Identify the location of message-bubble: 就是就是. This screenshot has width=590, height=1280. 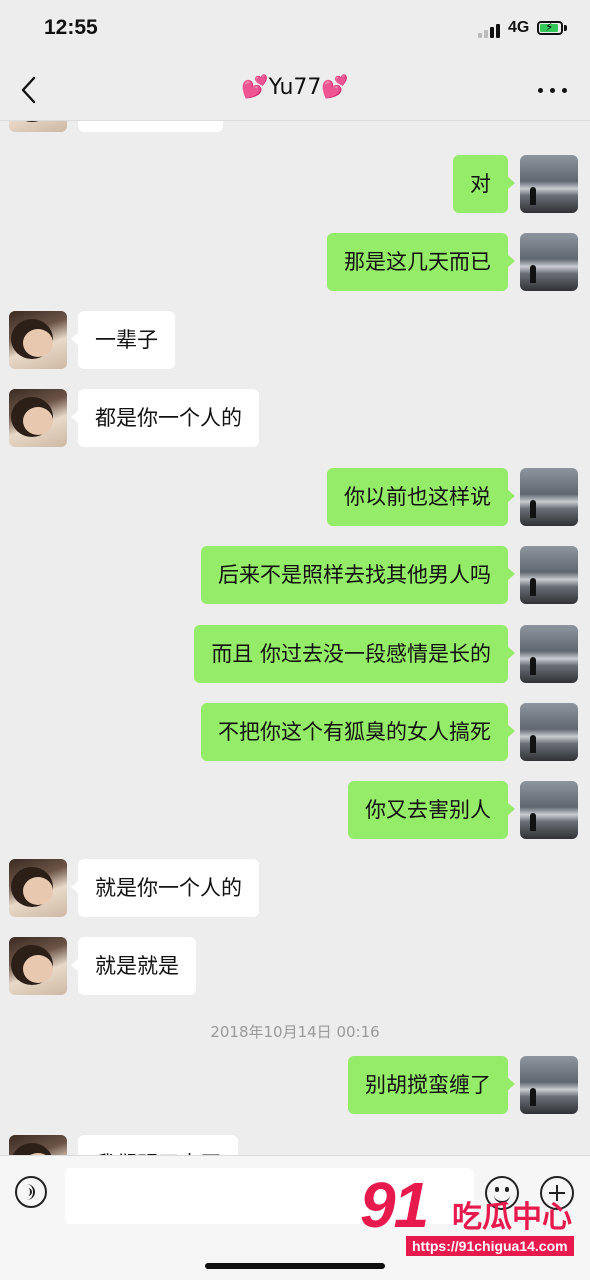
(133, 966).